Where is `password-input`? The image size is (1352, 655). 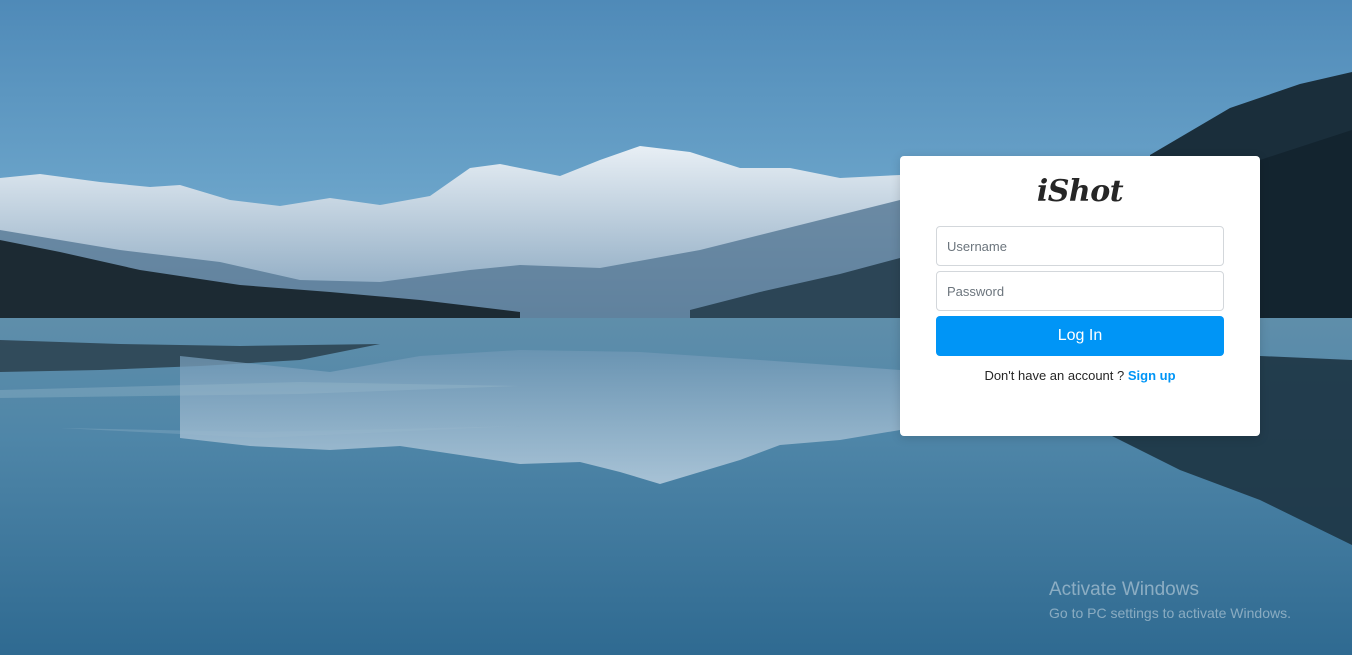
password-input is located at coordinates (1080, 291).